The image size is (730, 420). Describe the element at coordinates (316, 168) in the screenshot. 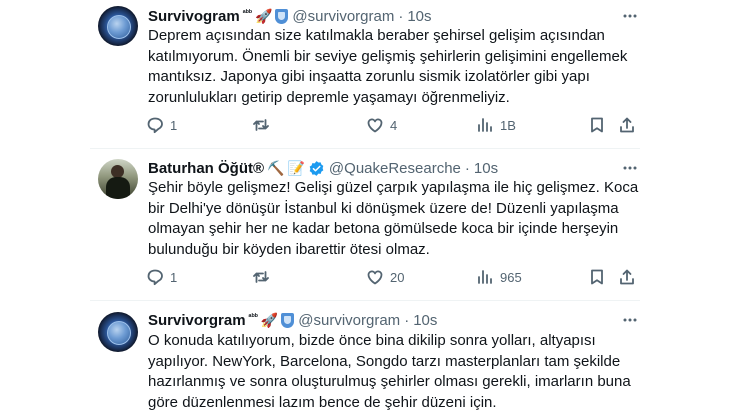

I see `verified-badge-icon` at that location.